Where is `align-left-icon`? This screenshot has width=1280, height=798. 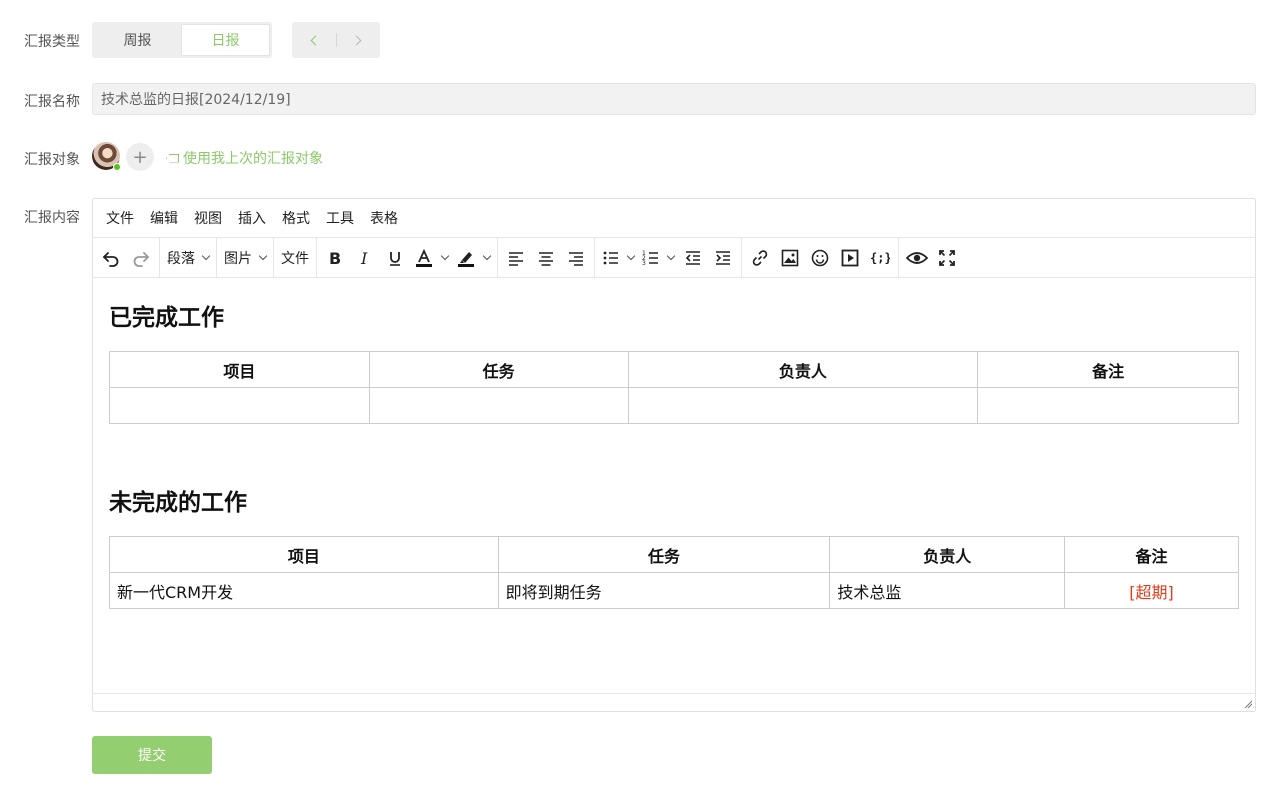 align-left-icon is located at coordinates (516, 258).